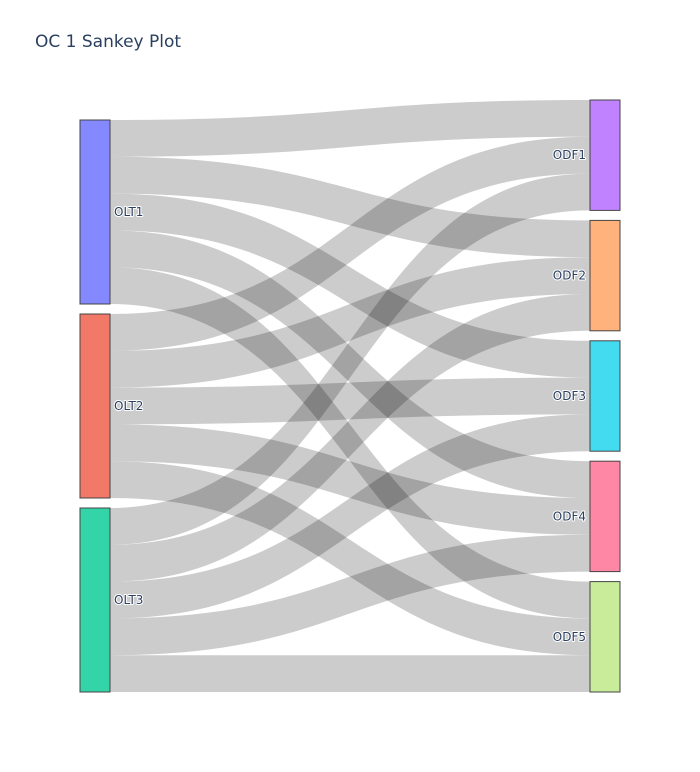  I want to click on node-odf3, so click(605, 396).